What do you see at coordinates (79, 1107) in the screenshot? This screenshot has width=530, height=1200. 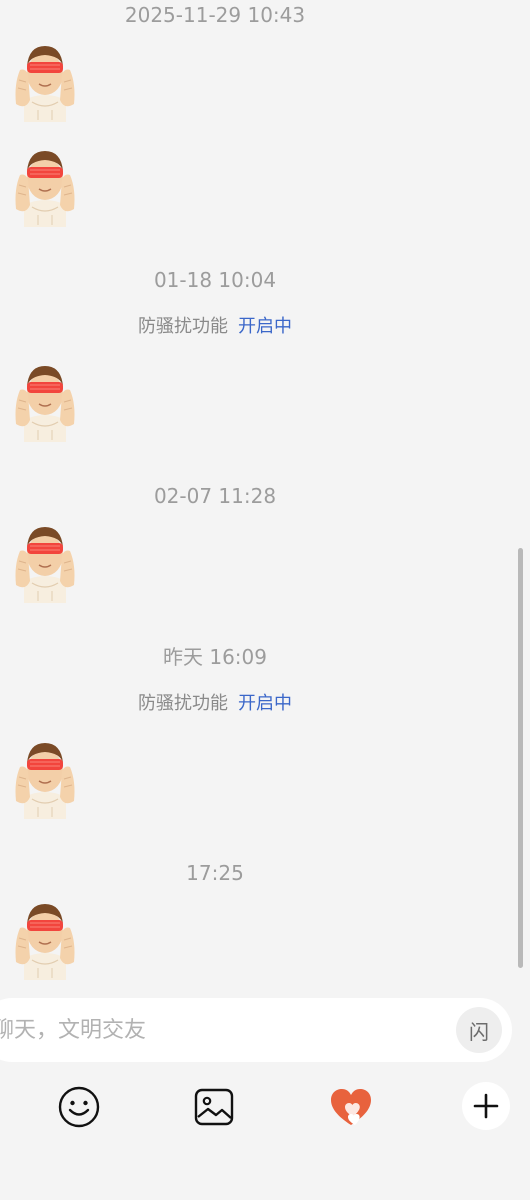 I see `smile-icon` at bounding box center [79, 1107].